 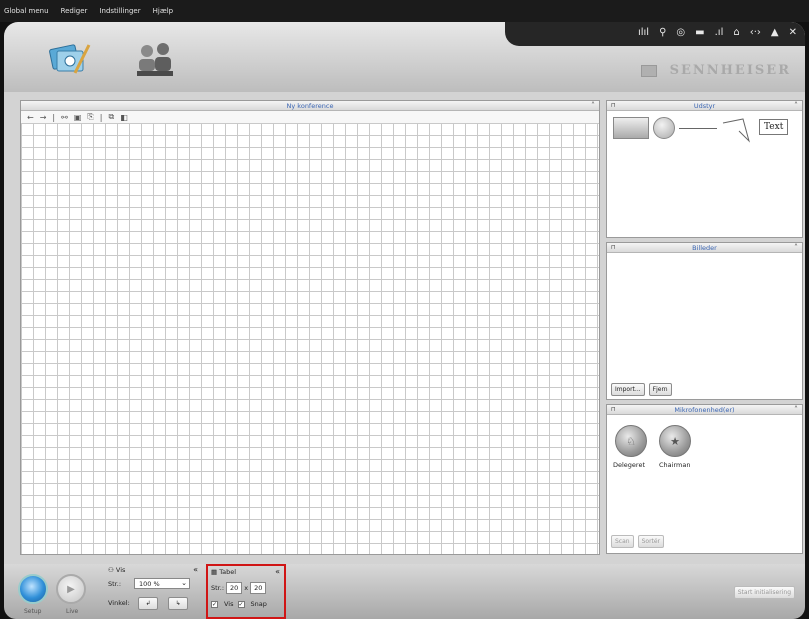 What do you see at coordinates (774, 127) in the screenshot?
I see `text-tool: Text` at bounding box center [774, 127].